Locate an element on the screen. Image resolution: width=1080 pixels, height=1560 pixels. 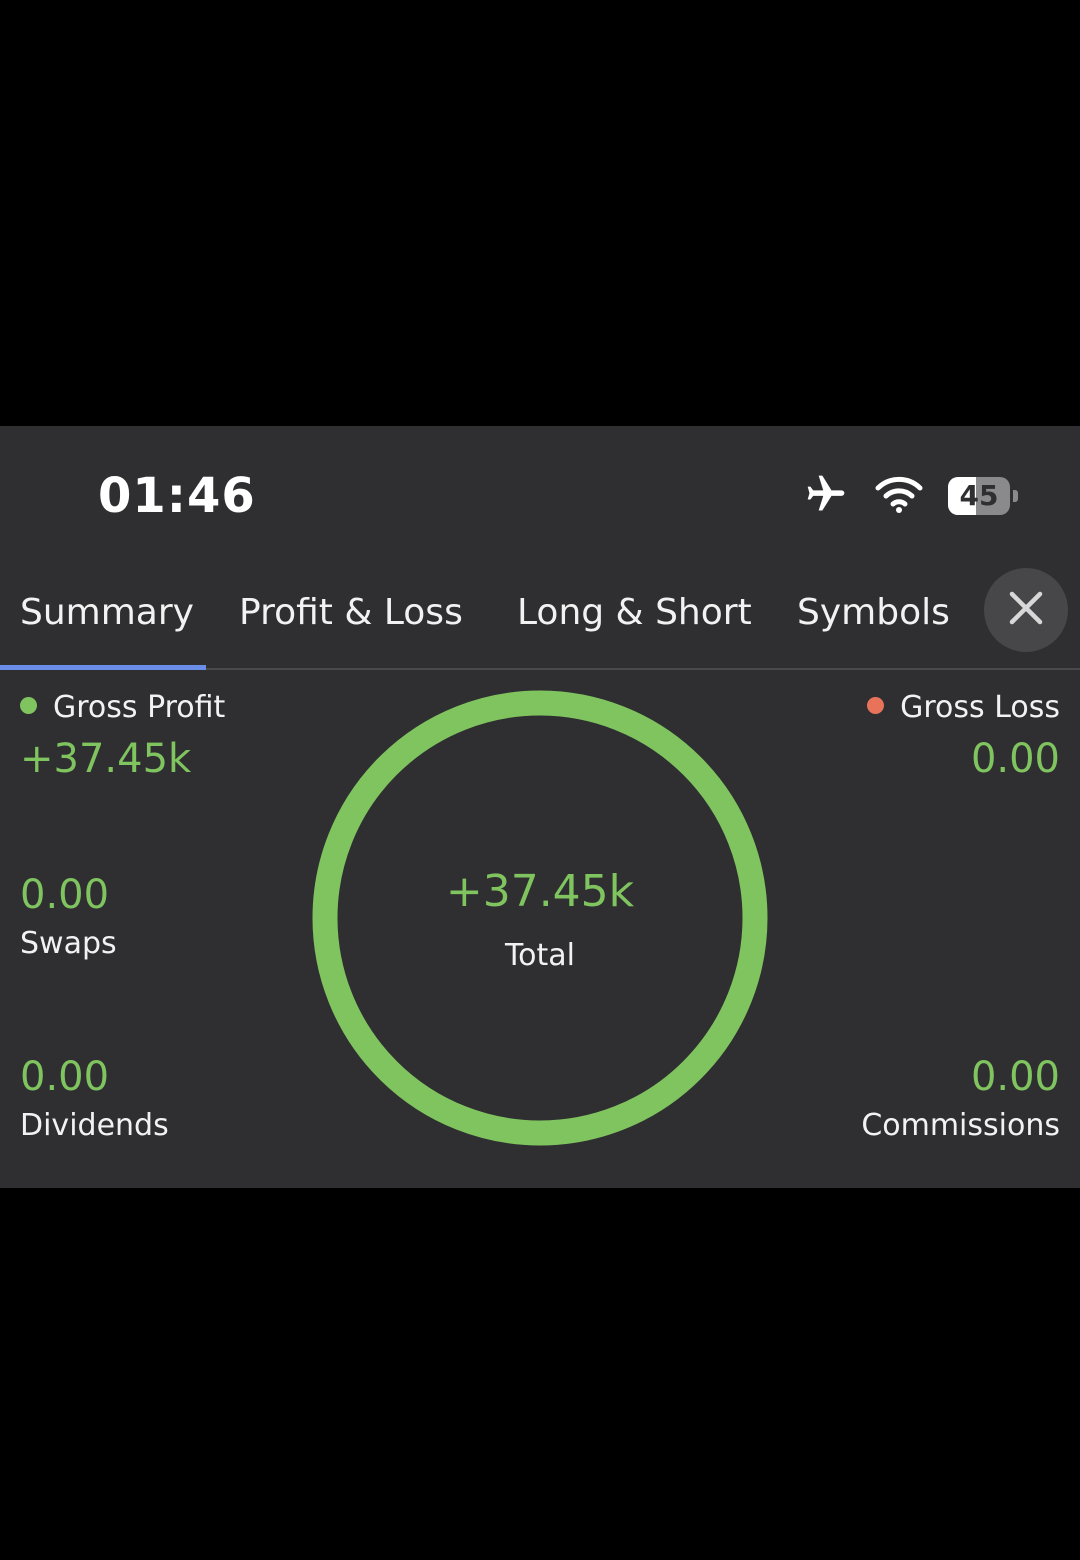
gross-loss-value: 0.00 is located at coordinates (1015, 759).